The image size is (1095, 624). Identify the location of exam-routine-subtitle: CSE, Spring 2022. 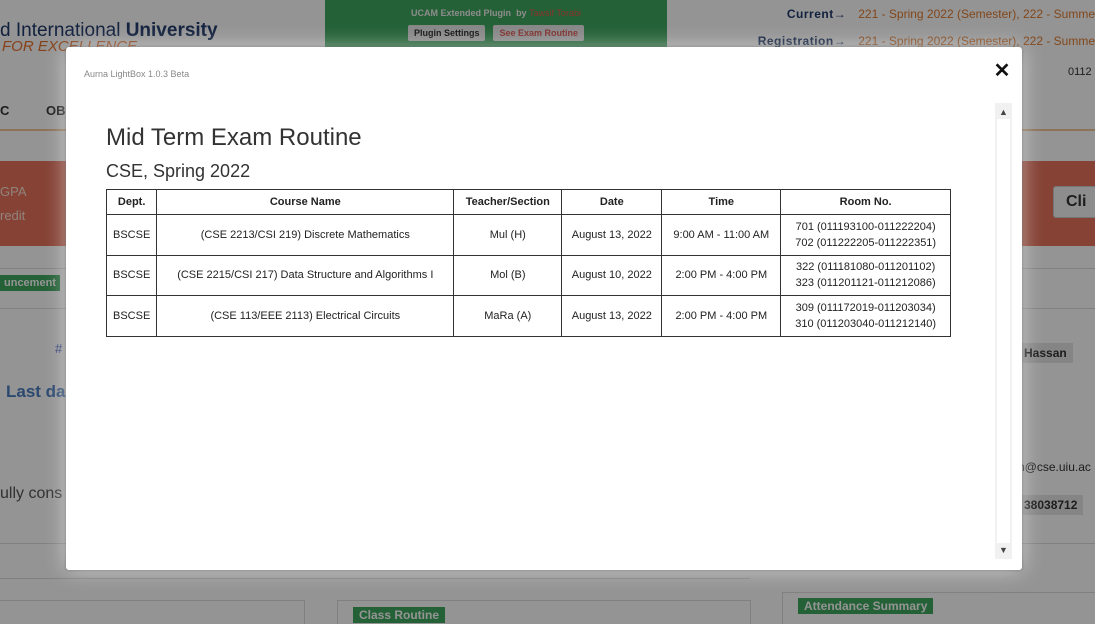
(178, 171).